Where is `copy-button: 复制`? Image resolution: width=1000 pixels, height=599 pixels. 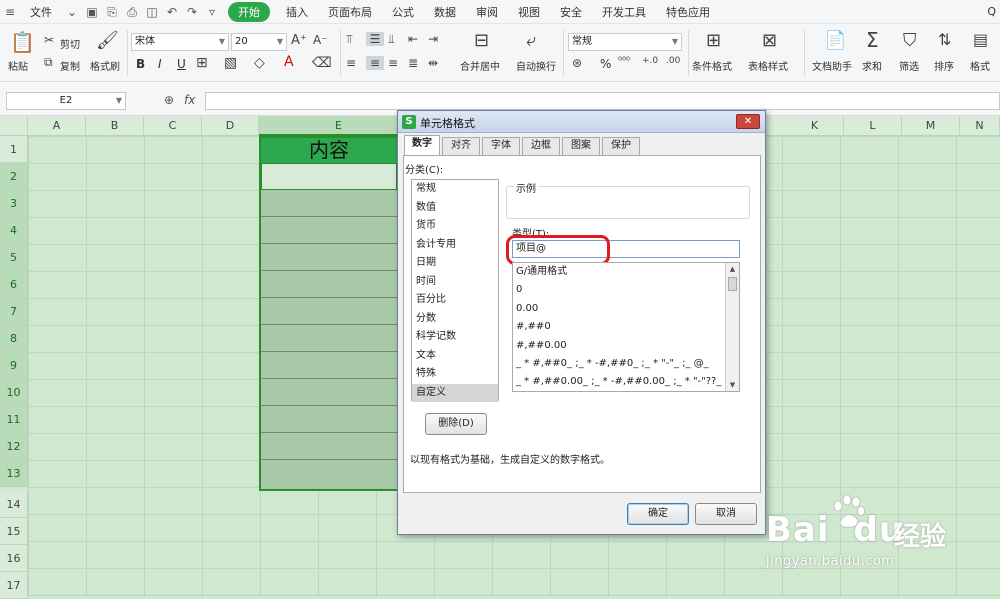
copy-button: 复制 is located at coordinates (70, 65).